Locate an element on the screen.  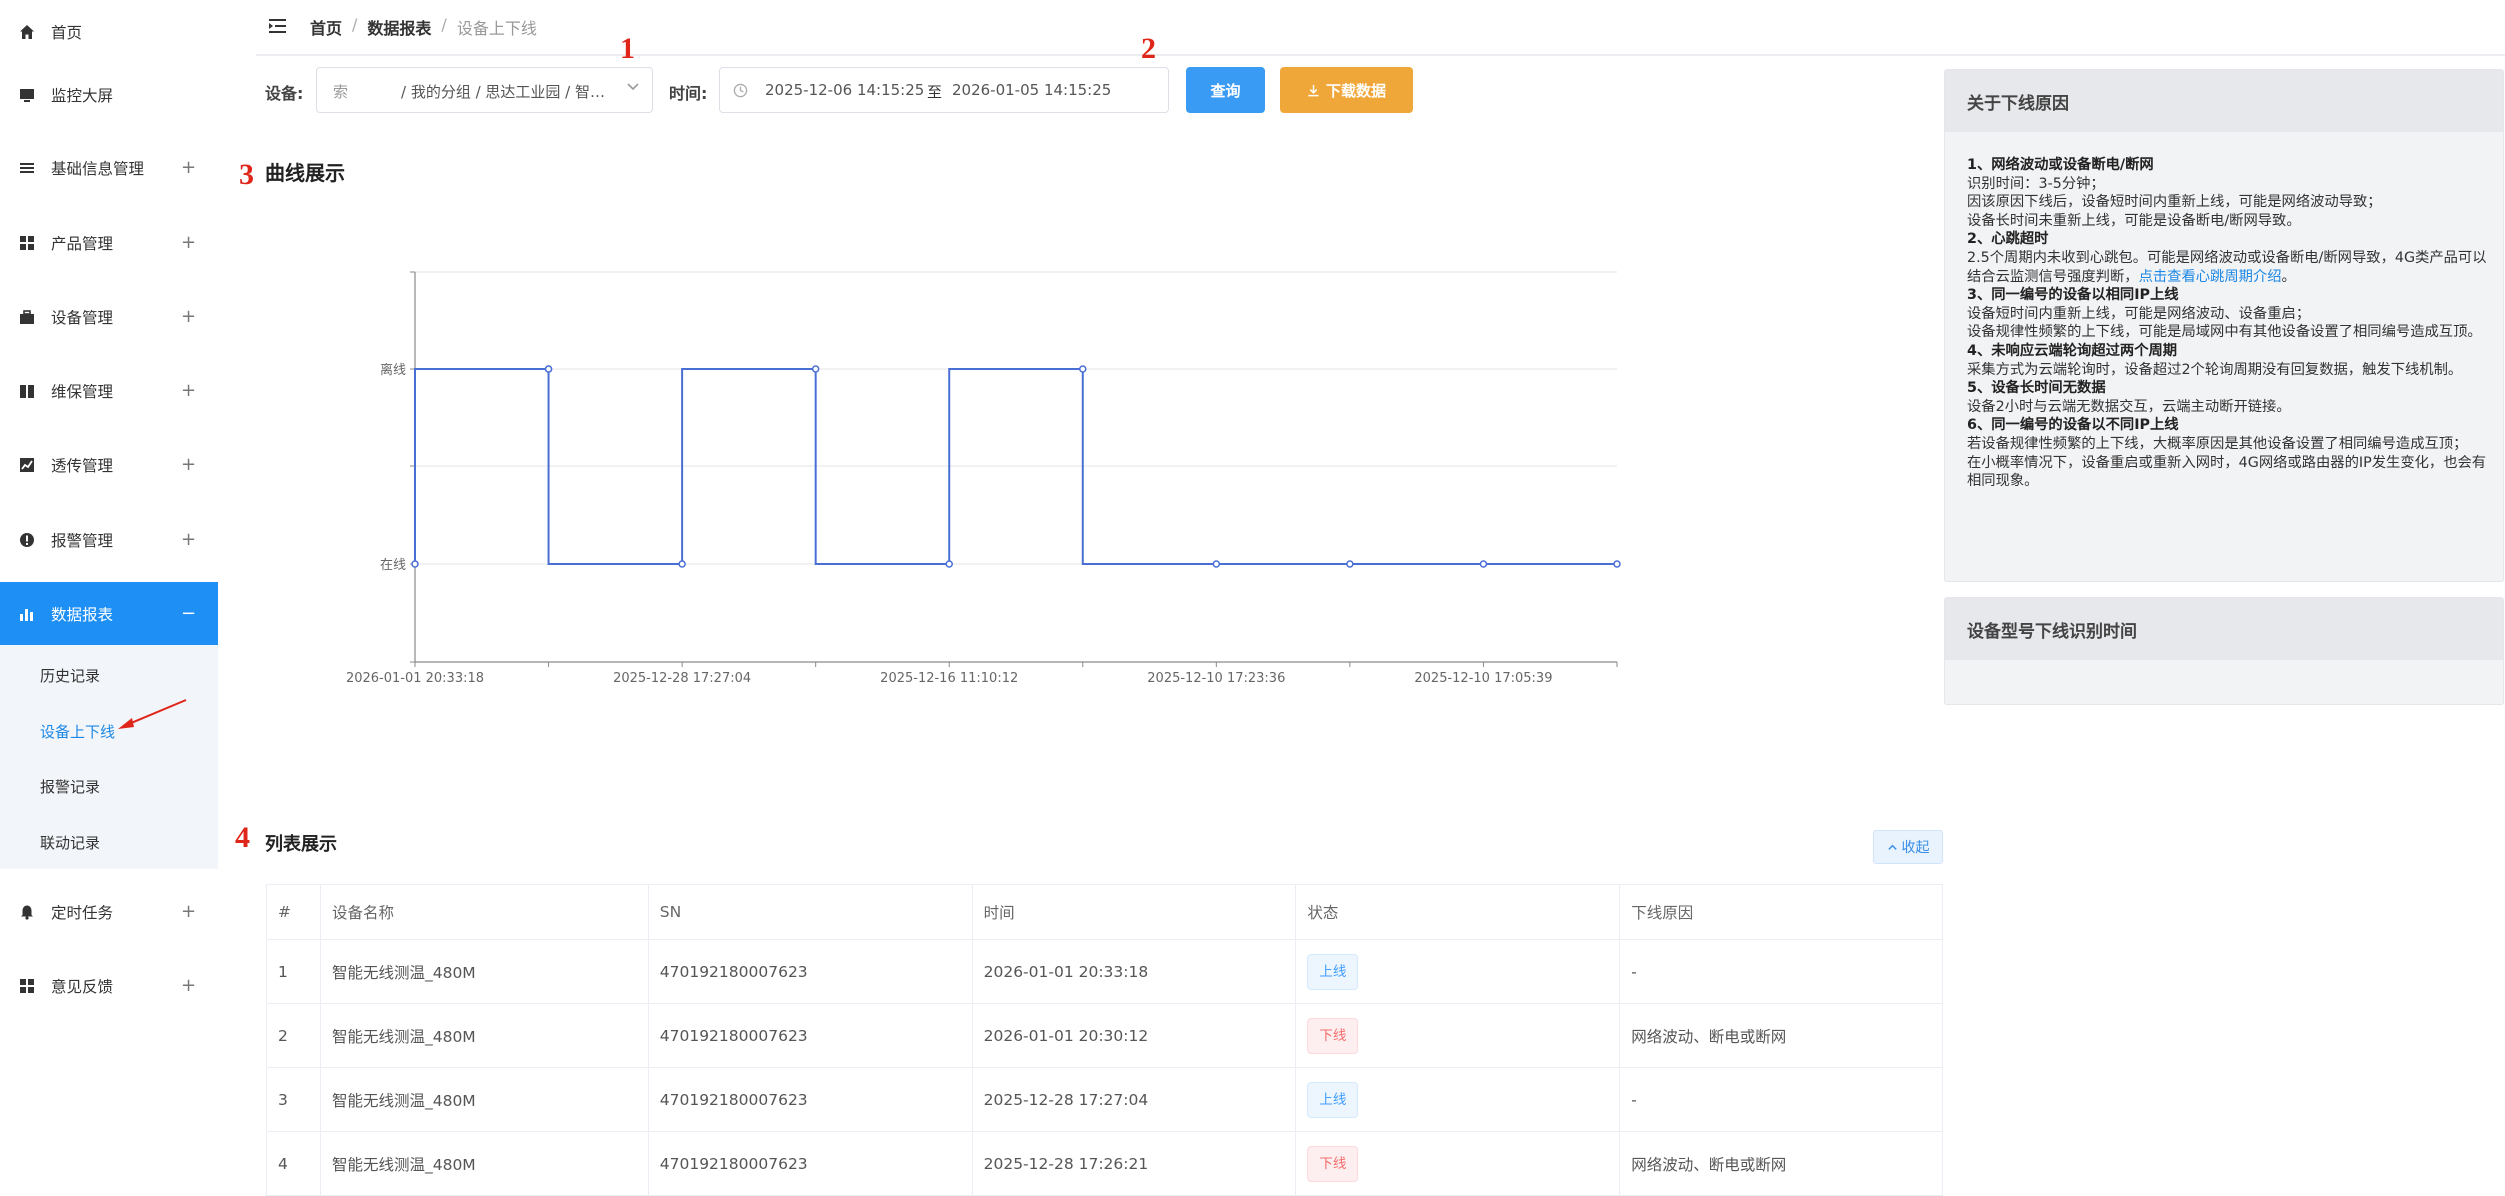
time-cell: 2026-01-01 20:30:12 is located at coordinates (1134, 1035).